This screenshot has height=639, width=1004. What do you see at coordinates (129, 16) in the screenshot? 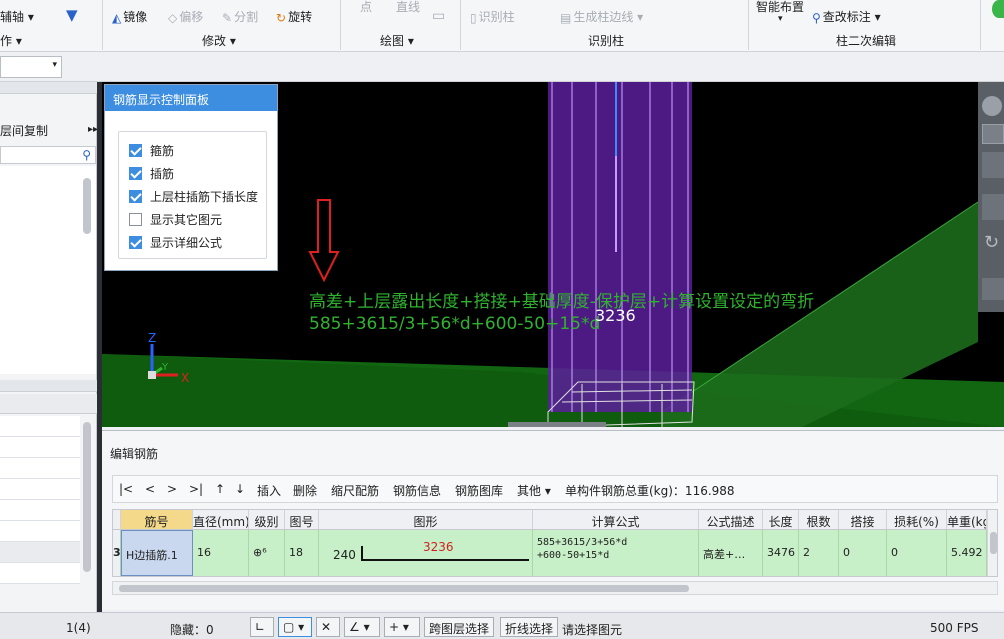
I see `mirror-button: ◭ 镜像` at bounding box center [129, 16].